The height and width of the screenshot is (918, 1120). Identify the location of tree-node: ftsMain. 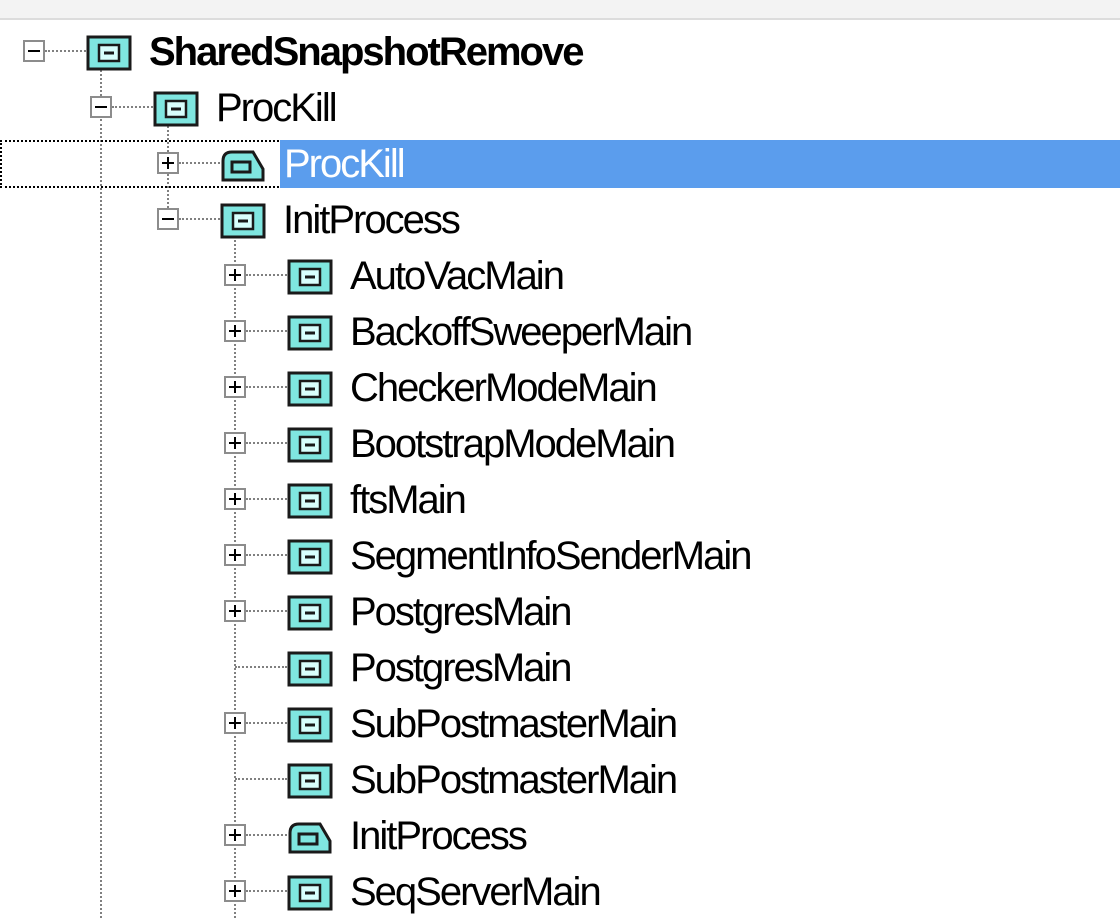
(560, 500).